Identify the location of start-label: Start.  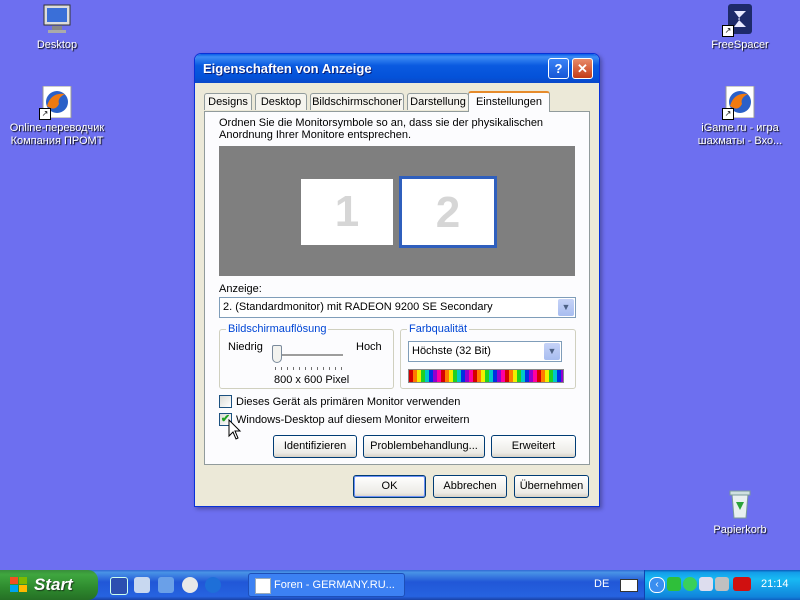
(53, 584).